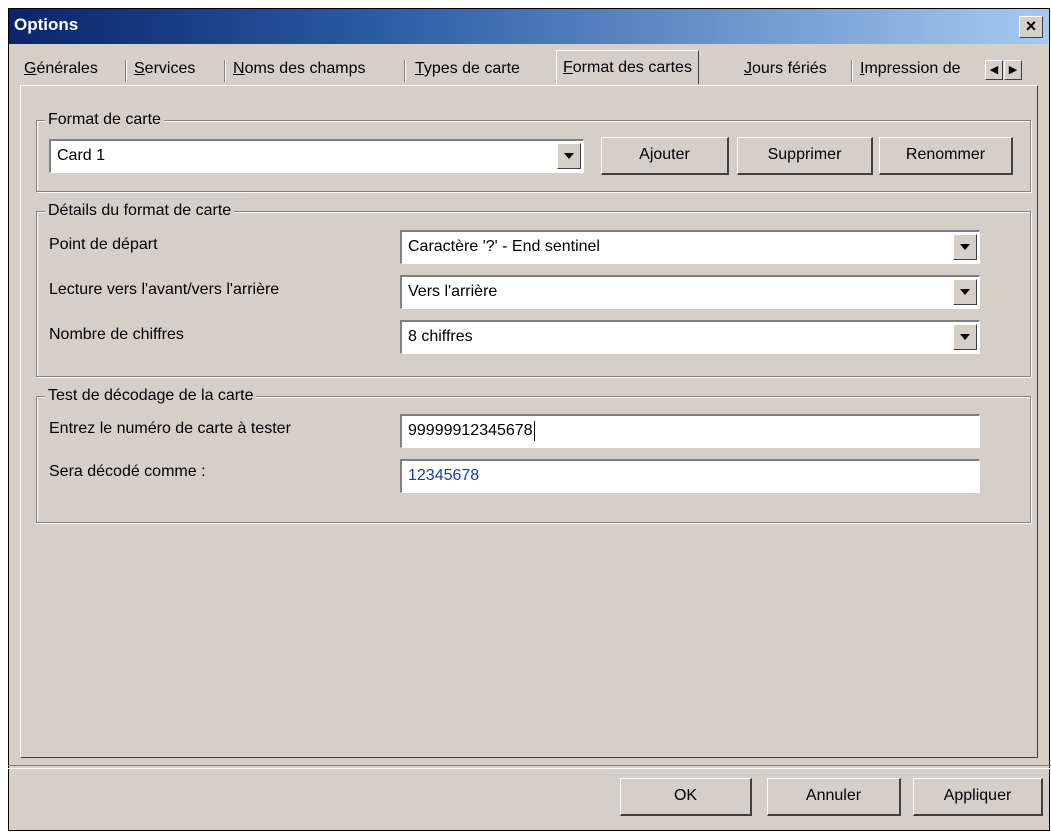 This screenshot has height=832, width=1051. What do you see at coordinates (116, 334) in the screenshot?
I see `digits-label: Nombre de chiffres` at bounding box center [116, 334].